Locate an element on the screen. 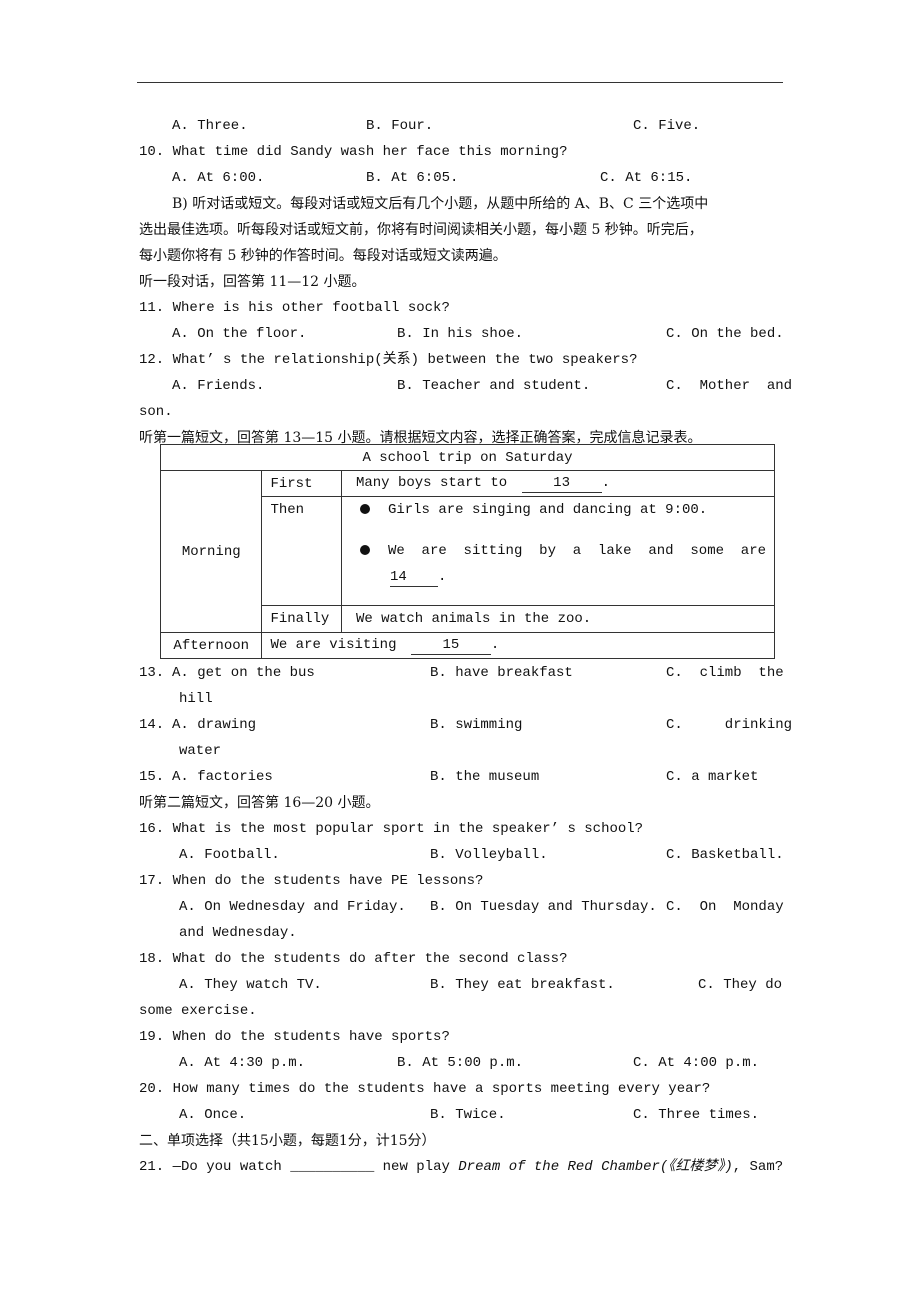 This screenshot has height=1302, width=920. q10-option-c: C. At 6:15. is located at coordinates (646, 178).